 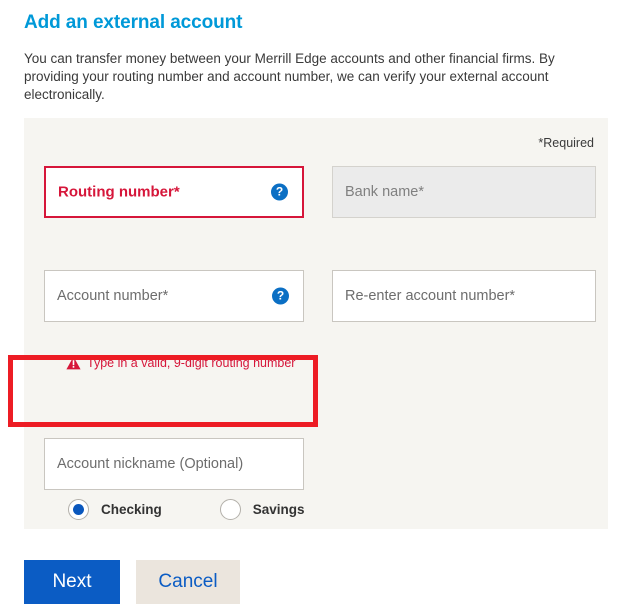 What do you see at coordinates (430, 296) in the screenshot?
I see `reenter-account-number-label: Re-enter account number*` at bounding box center [430, 296].